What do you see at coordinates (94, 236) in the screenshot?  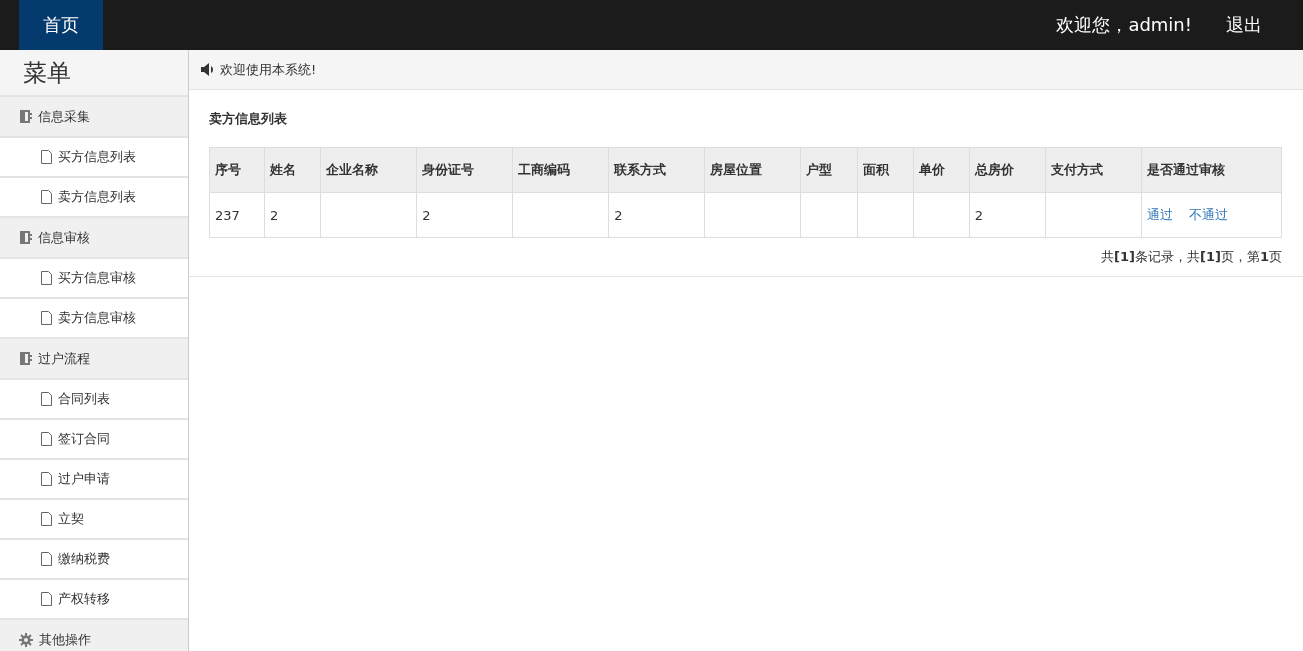 I see `menu-group: 信息审核` at bounding box center [94, 236].